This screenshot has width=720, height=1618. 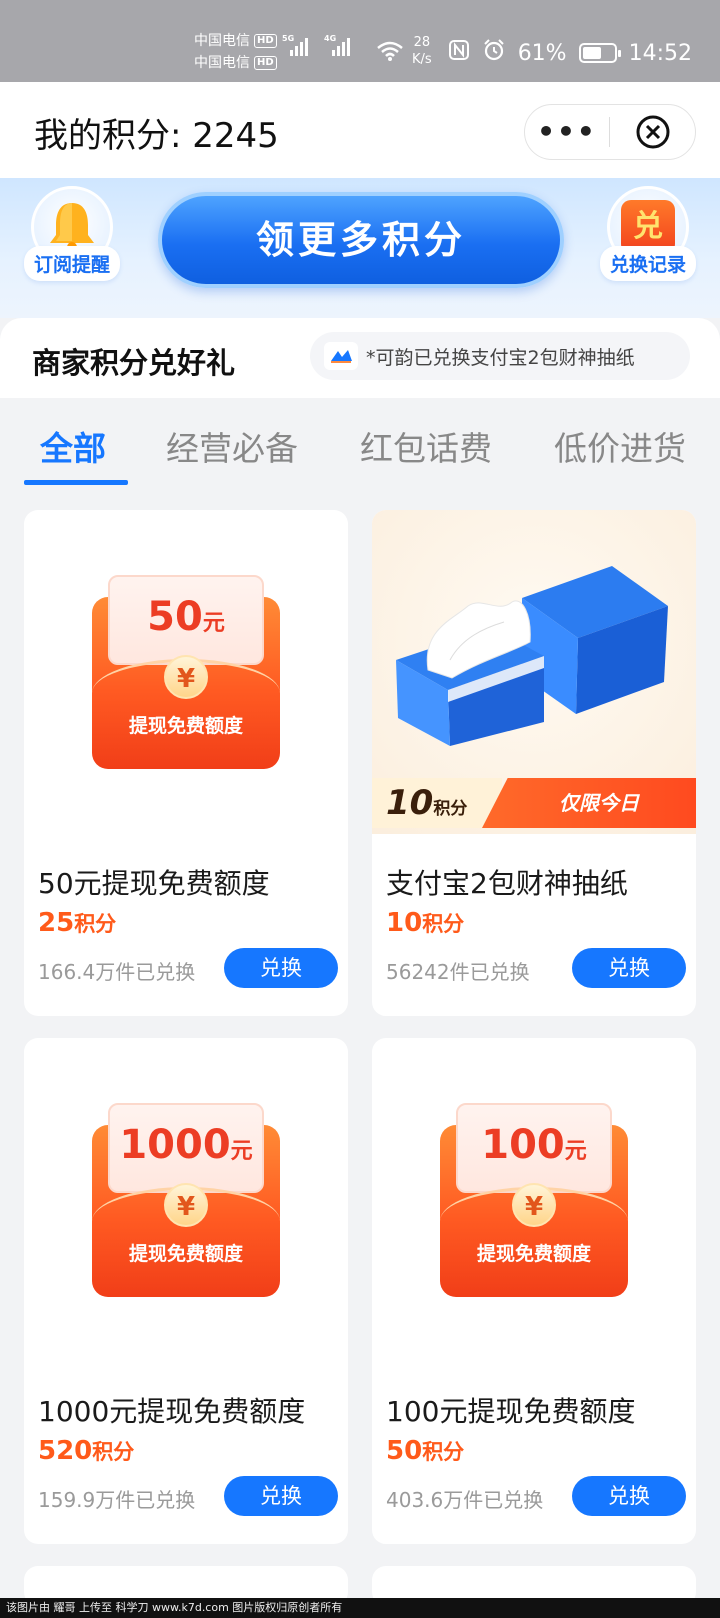 What do you see at coordinates (620, 446) in the screenshot?
I see `tab-low-price-stock: 低价进货` at bounding box center [620, 446].